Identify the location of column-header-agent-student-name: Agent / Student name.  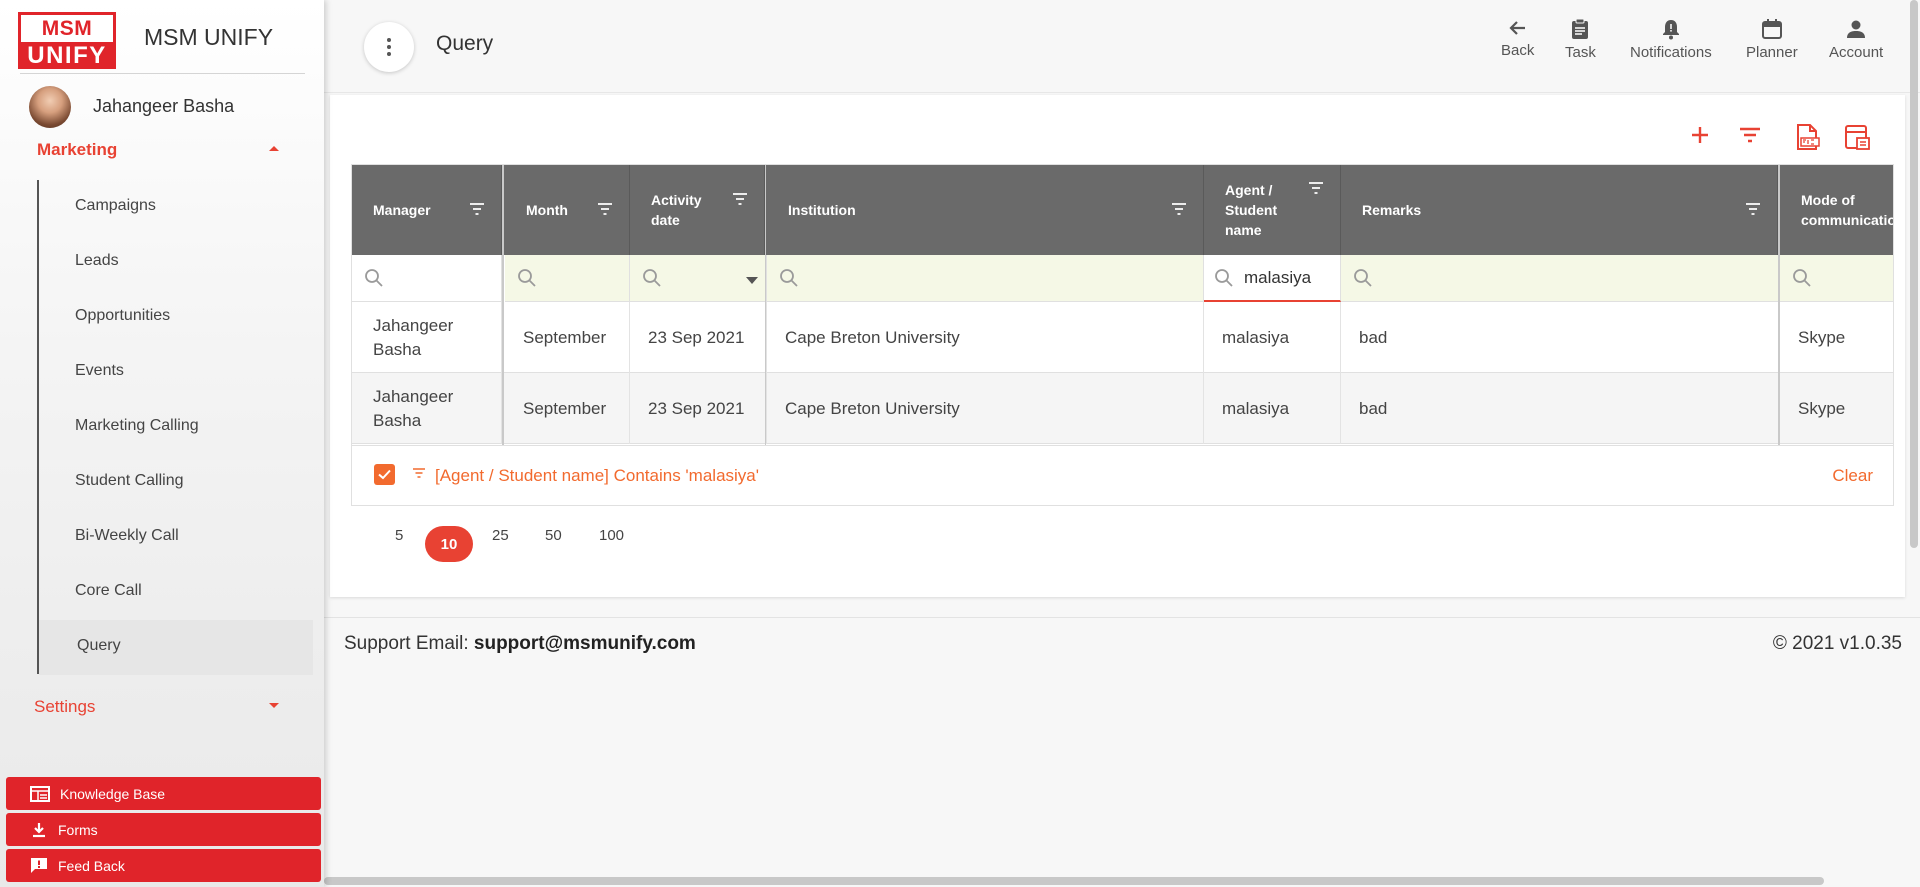
(1272, 210).